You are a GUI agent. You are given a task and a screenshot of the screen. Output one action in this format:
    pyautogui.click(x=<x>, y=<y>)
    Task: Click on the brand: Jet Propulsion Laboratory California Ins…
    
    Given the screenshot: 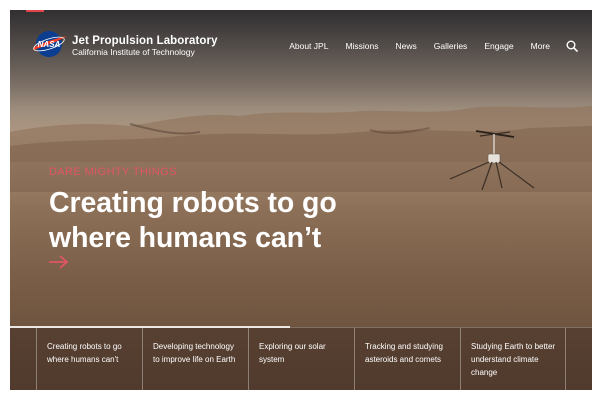 What is the action you would take?
    pyautogui.click(x=145, y=46)
    